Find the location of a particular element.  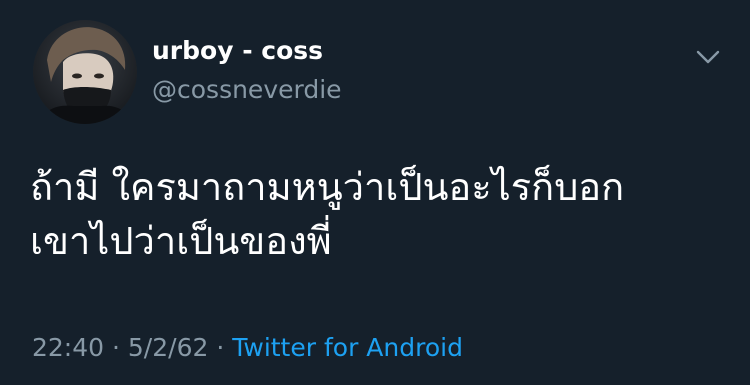

tweet-text-line: ถ้ามี ใครมาถามหนูว่าเป็นอะไรก็บอก is located at coordinates (327, 187).